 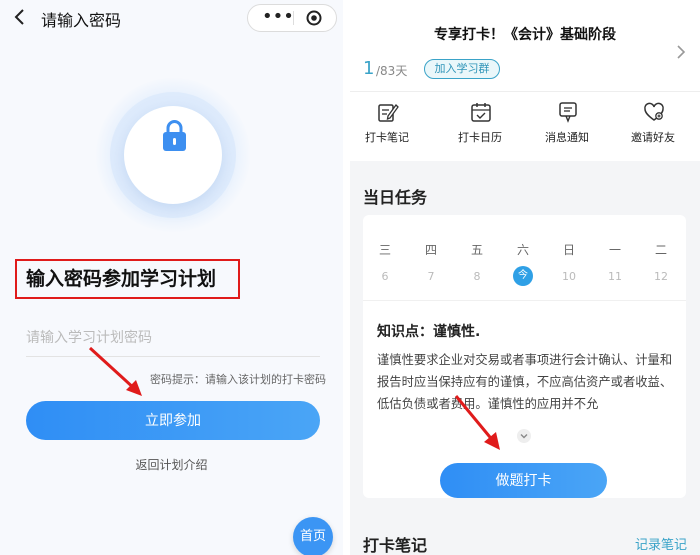 I want to click on calendar-date-today: 今, so click(x=523, y=276).